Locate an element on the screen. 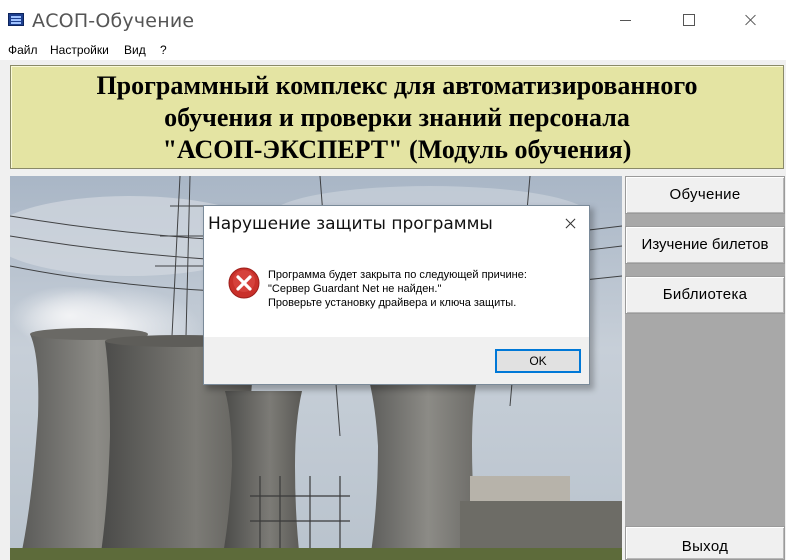 The height and width of the screenshot is (560, 786). menu-file: Файл is located at coordinates (23, 50).